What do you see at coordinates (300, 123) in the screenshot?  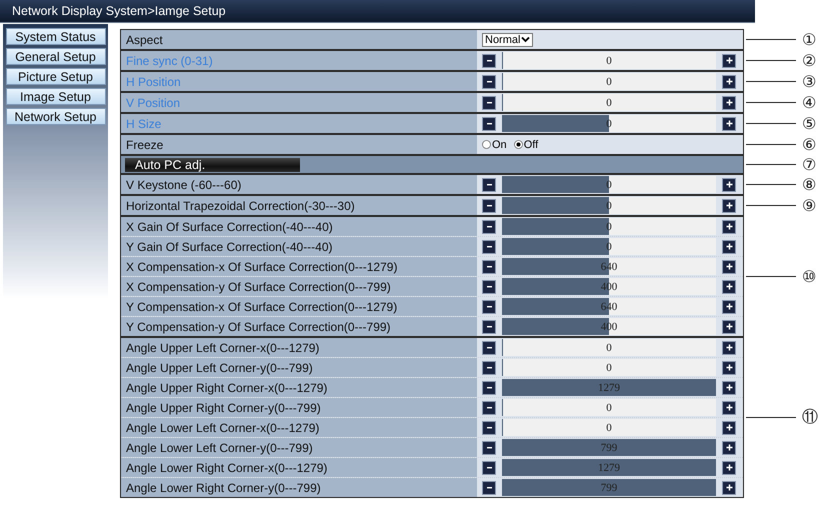 I see `setting-label: H Size` at bounding box center [300, 123].